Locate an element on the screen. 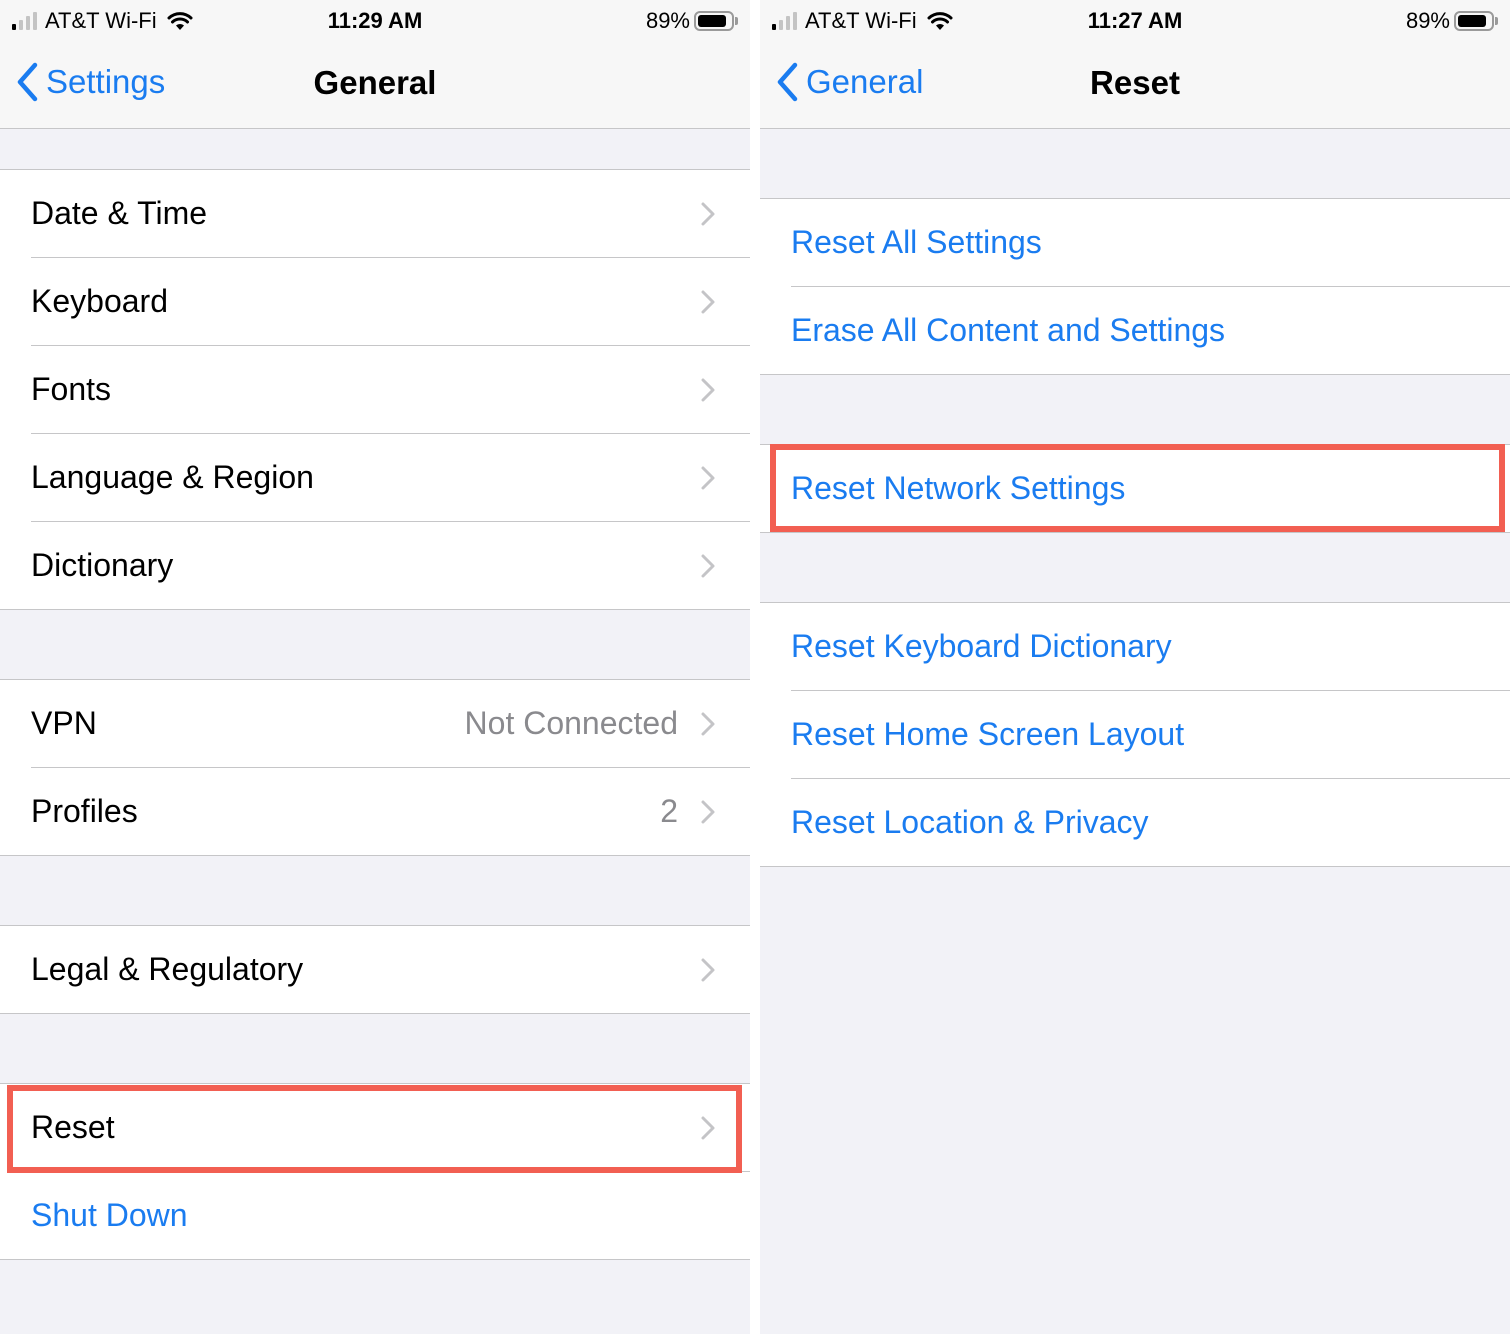  reset-location-privacy-button: Reset Location & Privacy is located at coordinates (1135, 822).